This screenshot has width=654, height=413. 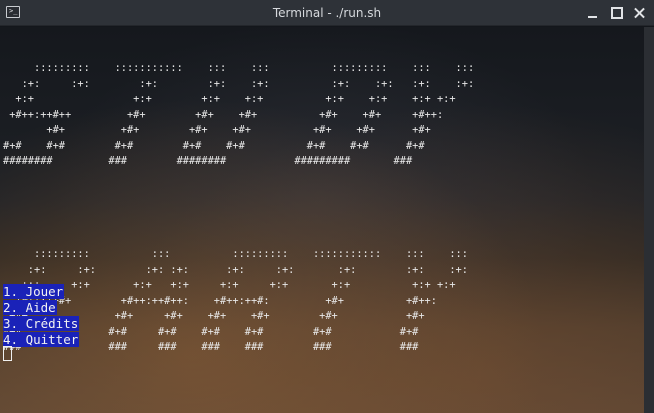 I want to click on menu-item-jouer: 1. Jouer, so click(x=41, y=292).